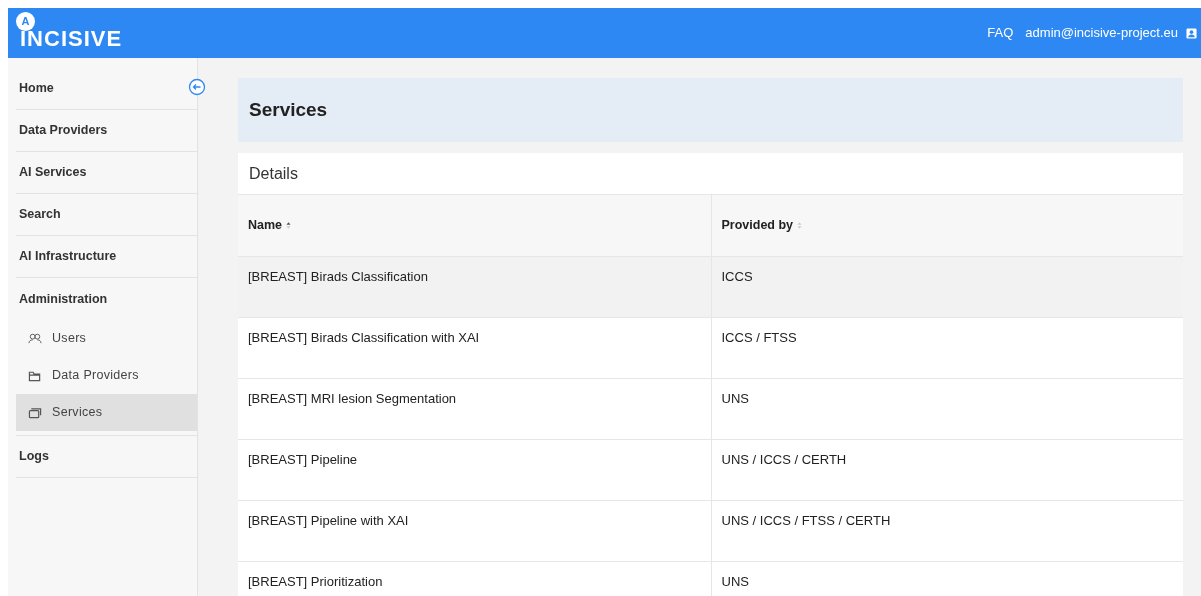 This screenshot has height=596, width=1201. Describe the element at coordinates (35, 338) in the screenshot. I see `users-icon` at that location.